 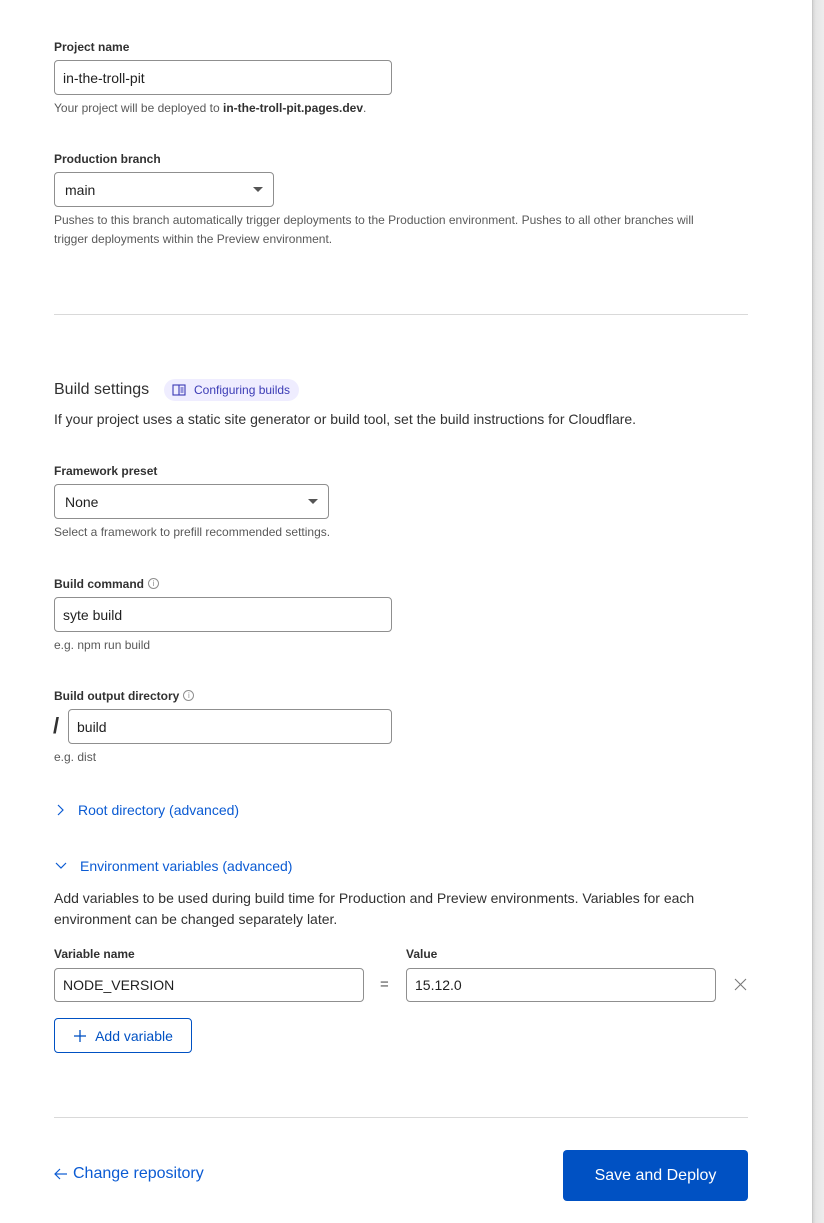 What do you see at coordinates (191, 501) in the screenshot?
I see `framework-preset-select: None` at bounding box center [191, 501].